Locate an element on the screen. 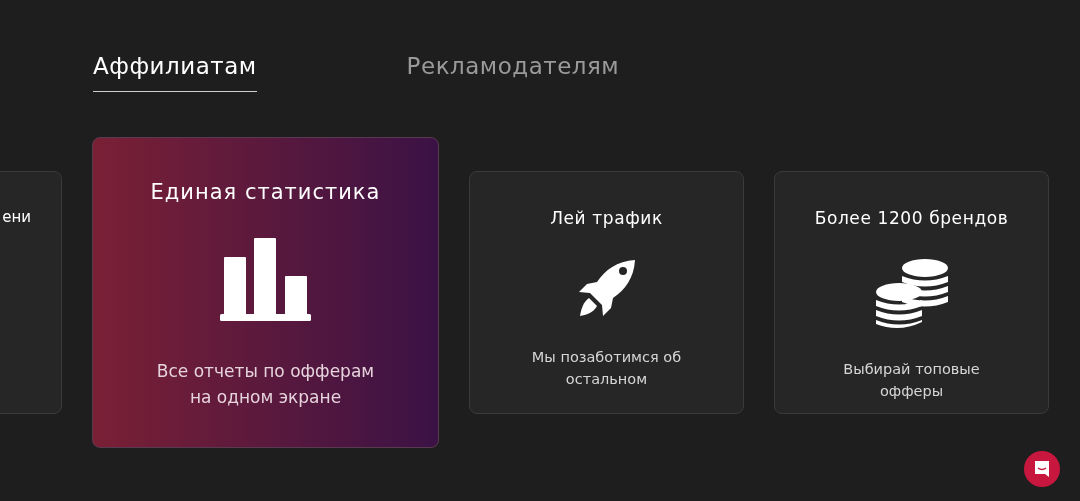  chat-icon is located at coordinates (1042, 469).